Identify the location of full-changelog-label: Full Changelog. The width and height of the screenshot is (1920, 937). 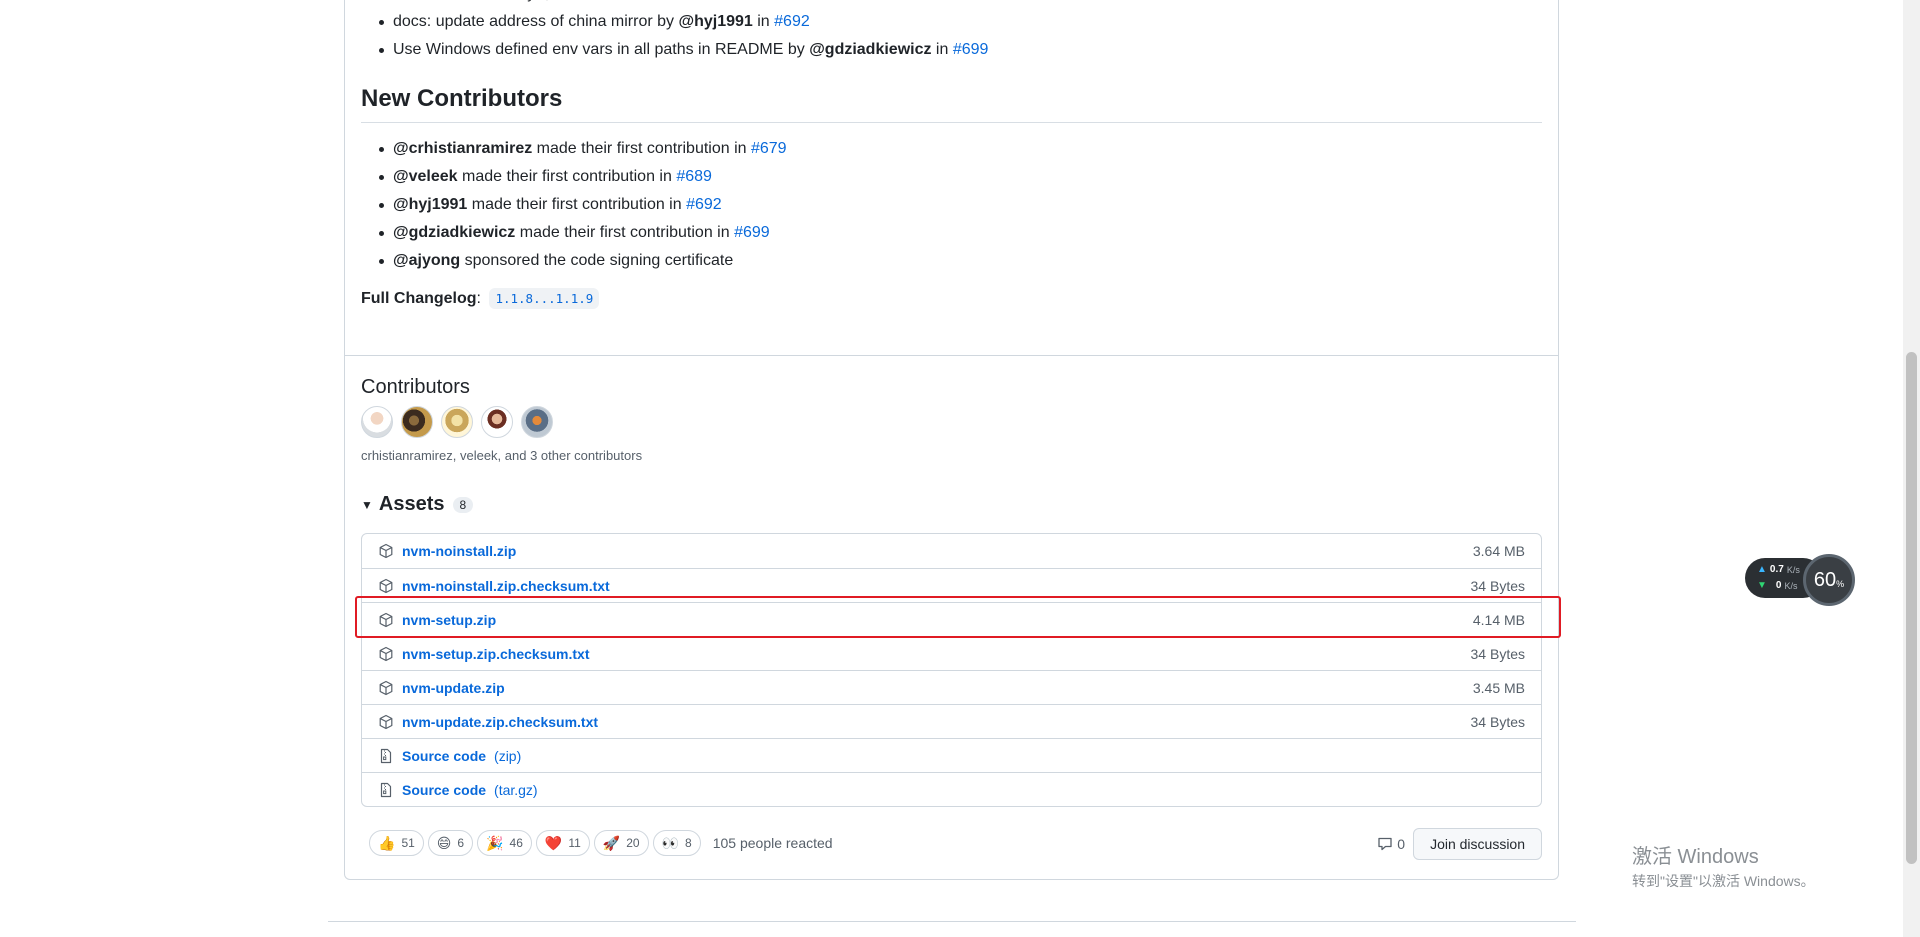
(419, 298).